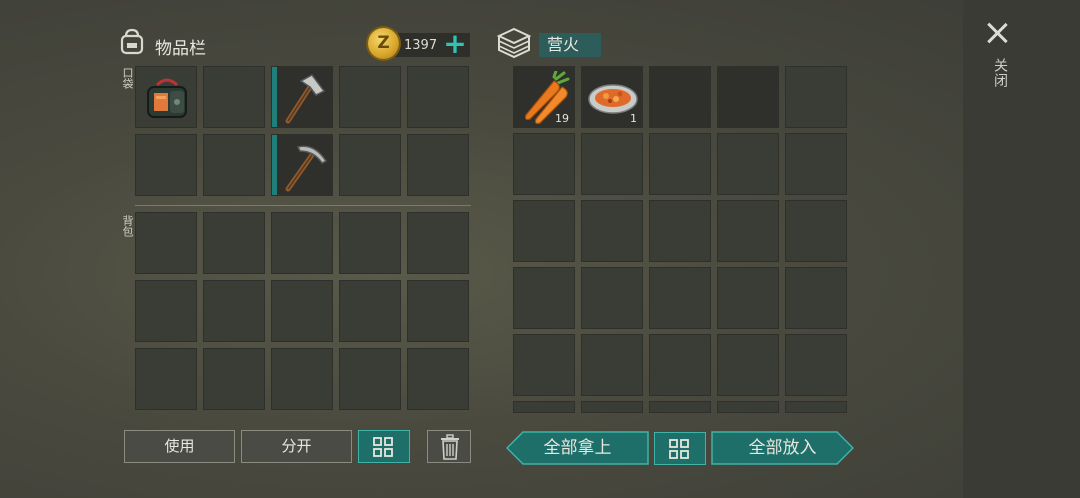 This screenshot has width=1080, height=498. I want to click on trash-icon, so click(450, 447).